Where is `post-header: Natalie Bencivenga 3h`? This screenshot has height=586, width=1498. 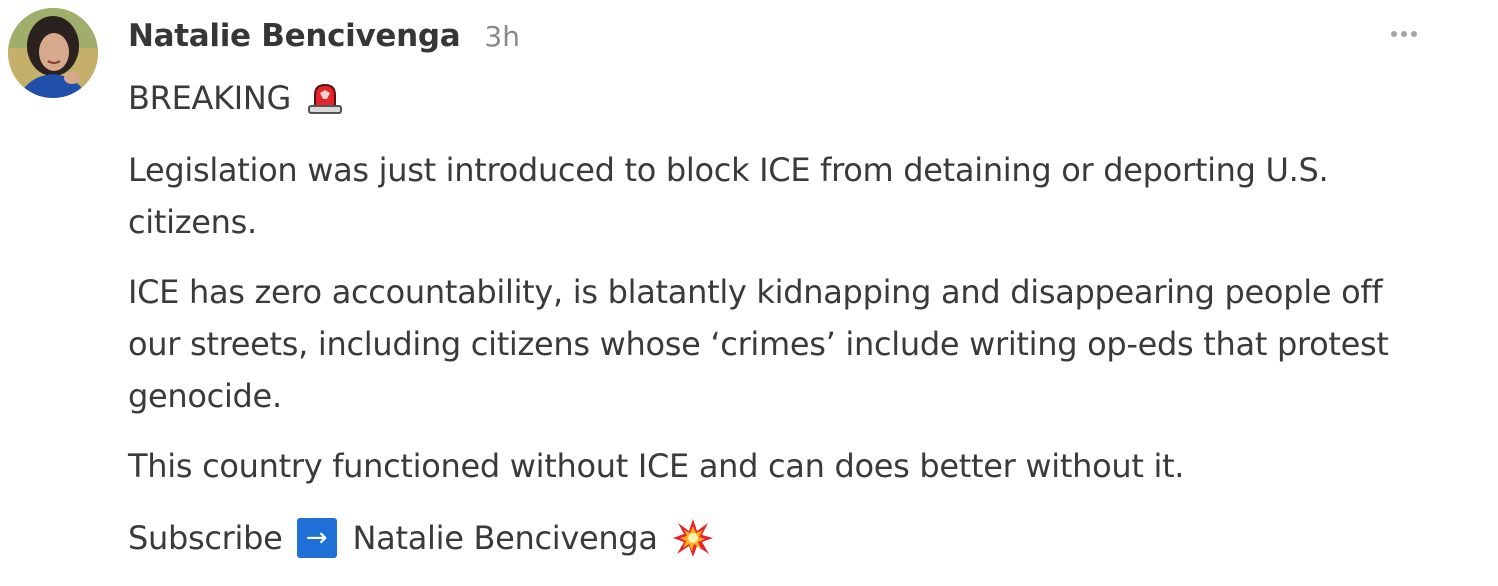
post-header: Natalie Bencivenga 3h is located at coordinates (324, 36).